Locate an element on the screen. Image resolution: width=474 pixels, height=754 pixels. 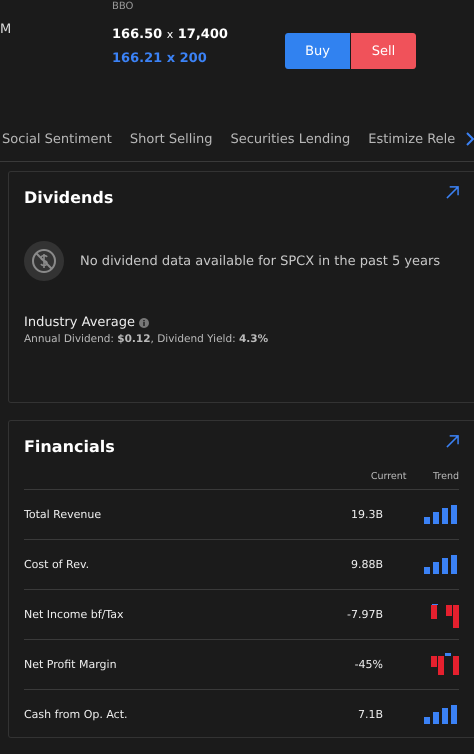
metric-label: Net Profit Margin is located at coordinates (71, 664).